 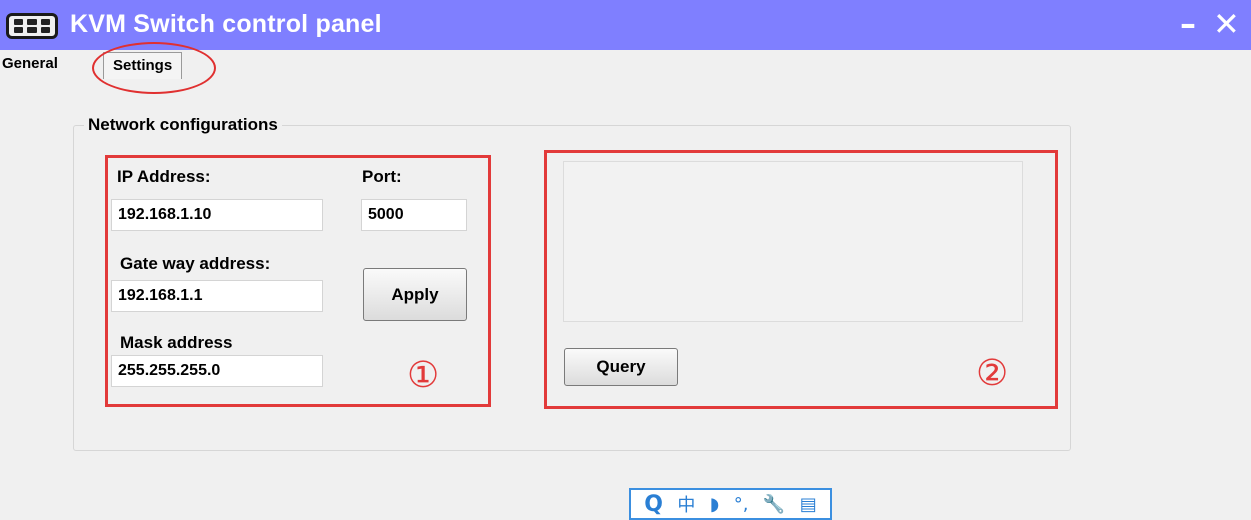 I want to click on kvm-app-icon, so click(x=32, y=26).